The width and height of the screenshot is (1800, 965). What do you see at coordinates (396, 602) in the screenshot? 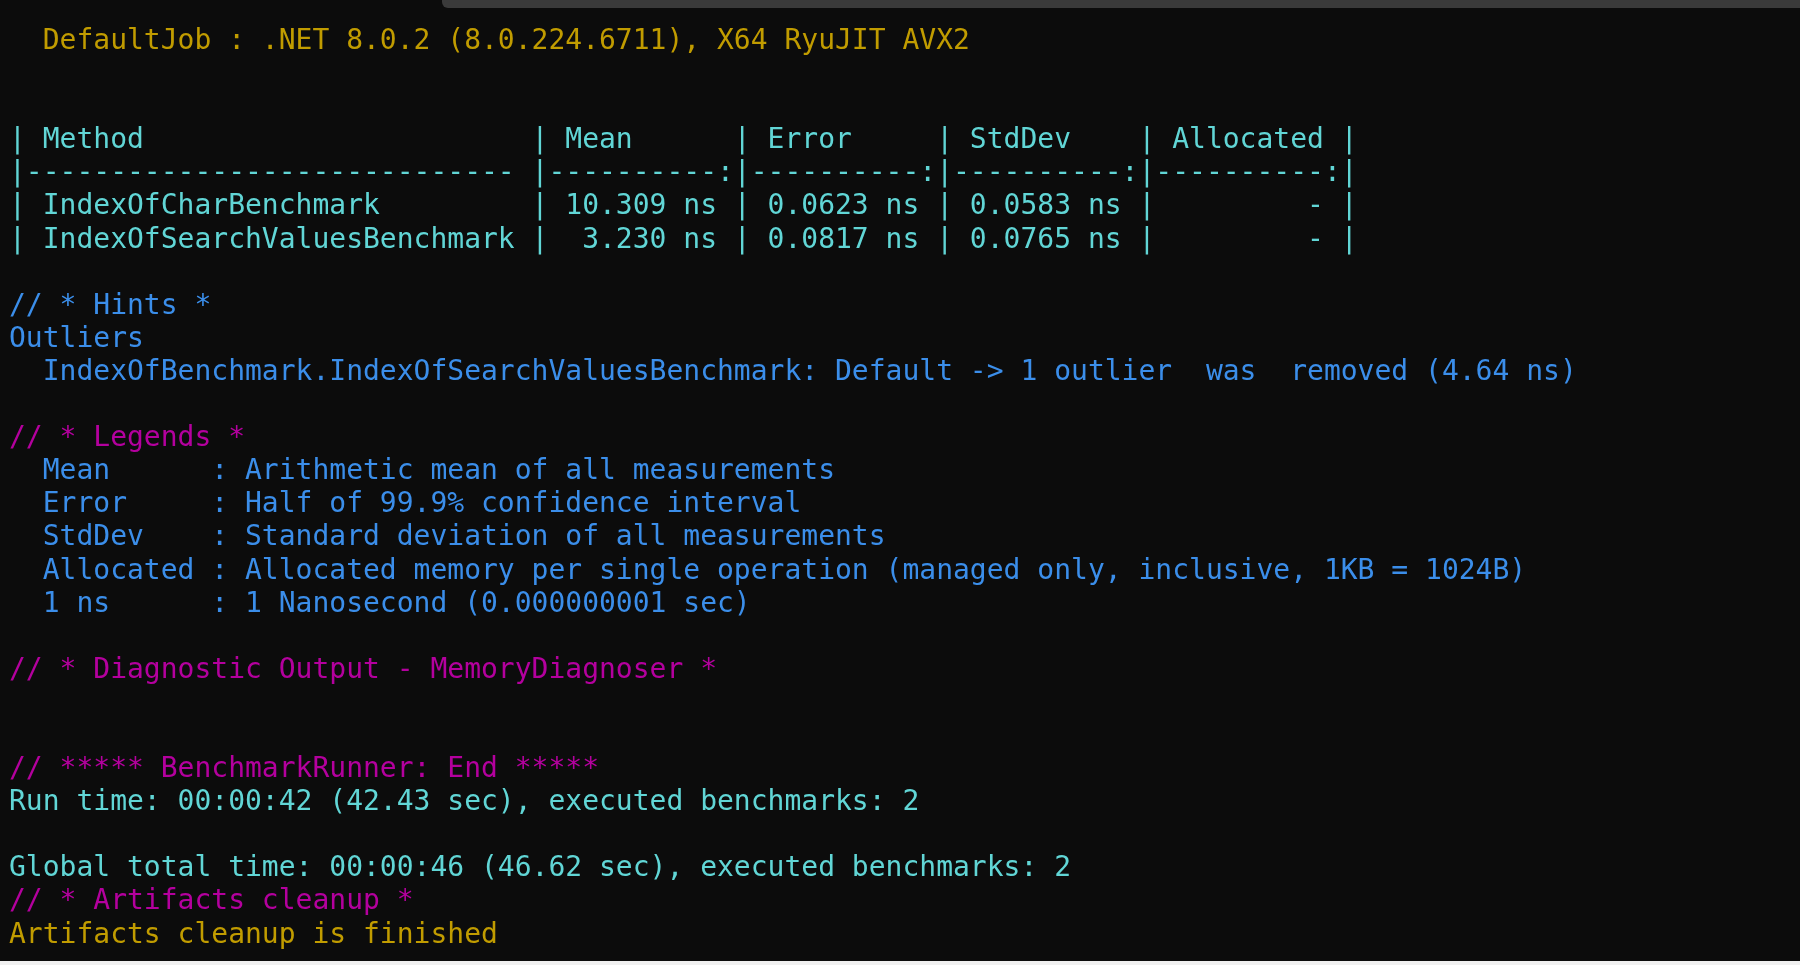
I see `output-line: 1 ns : 1 Nanosecond (0.000000001 sec)` at bounding box center [396, 602].